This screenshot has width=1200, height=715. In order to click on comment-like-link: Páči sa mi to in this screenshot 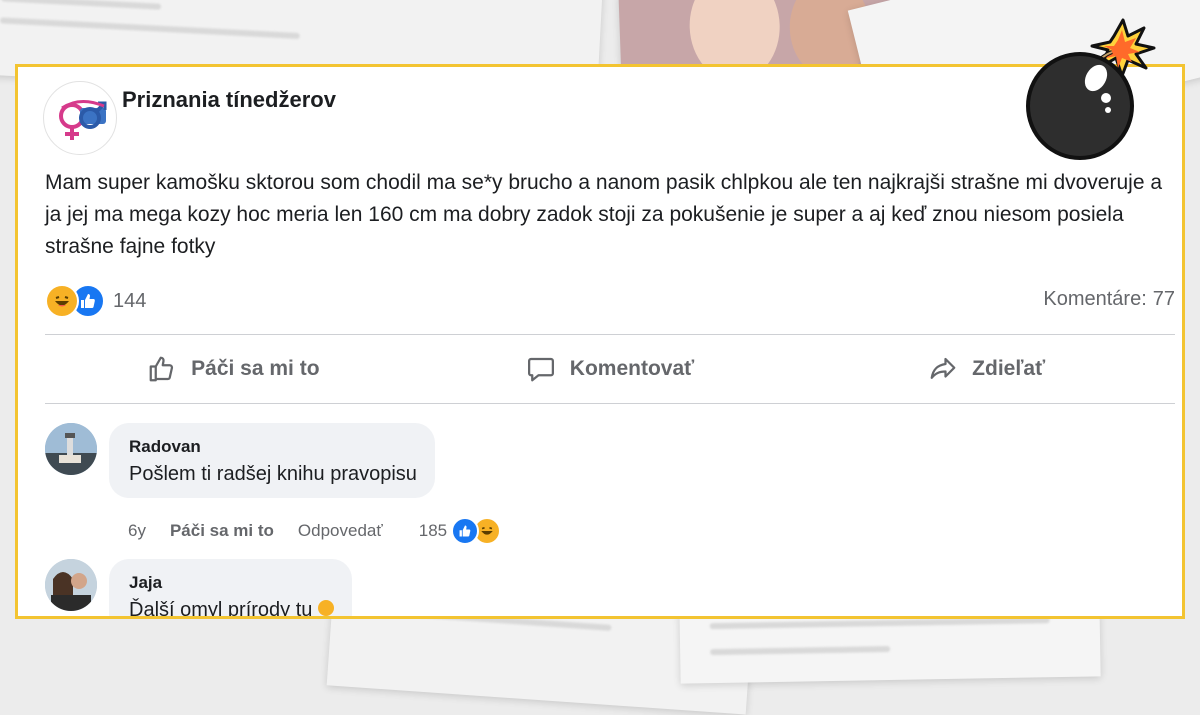, I will do `click(222, 531)`.